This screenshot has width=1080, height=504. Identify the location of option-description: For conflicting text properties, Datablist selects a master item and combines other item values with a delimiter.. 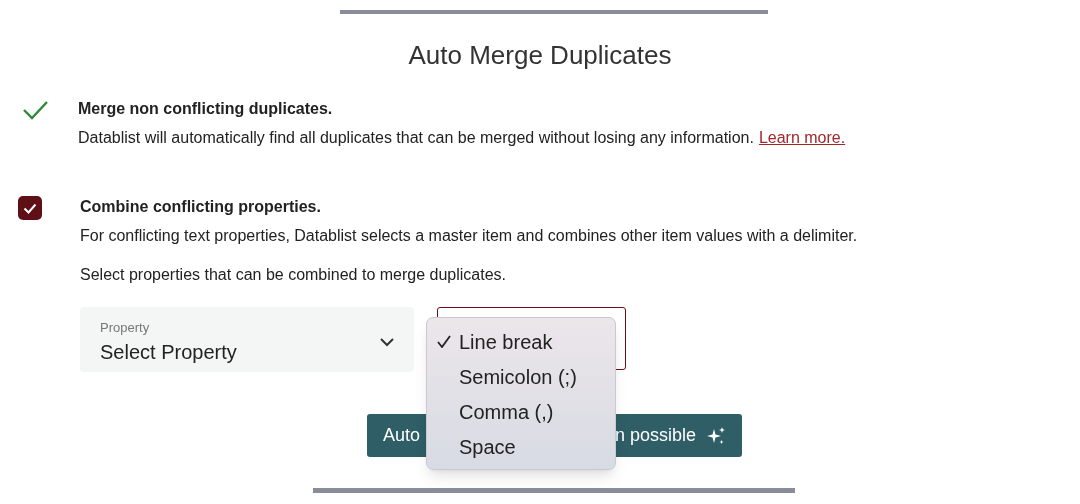
(469, 235).